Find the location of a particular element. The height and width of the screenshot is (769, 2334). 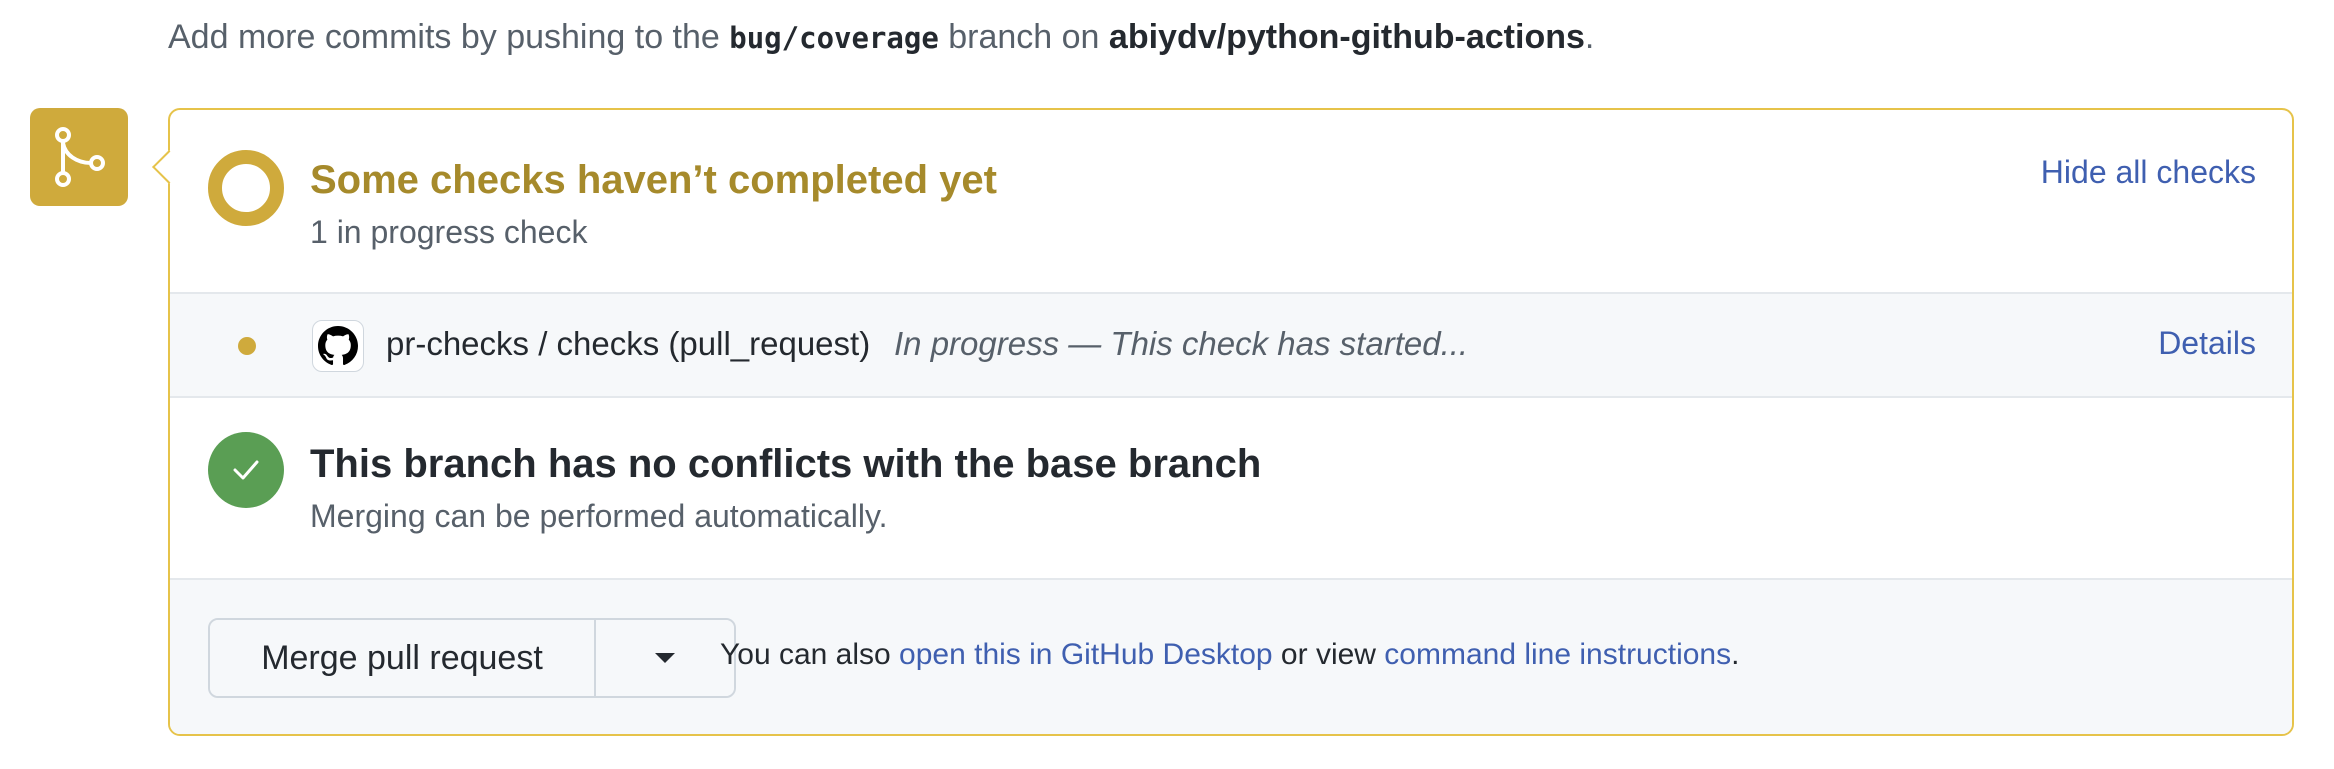

repo-name: abiydv/python-github-actions is located at coordinates (1346, 37).